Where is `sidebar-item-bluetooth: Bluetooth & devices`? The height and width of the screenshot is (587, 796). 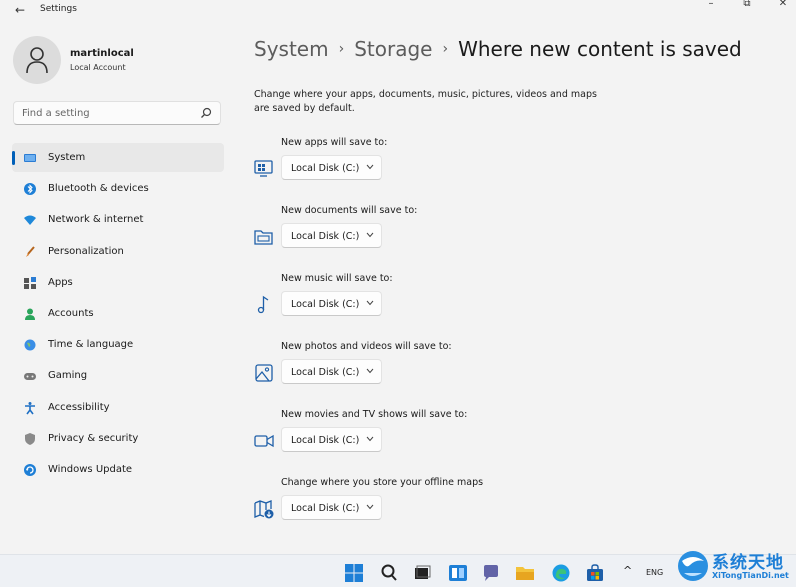
sidebar-item-bluetooth: Bluetooth & devices is located at coordinates (118, 188).